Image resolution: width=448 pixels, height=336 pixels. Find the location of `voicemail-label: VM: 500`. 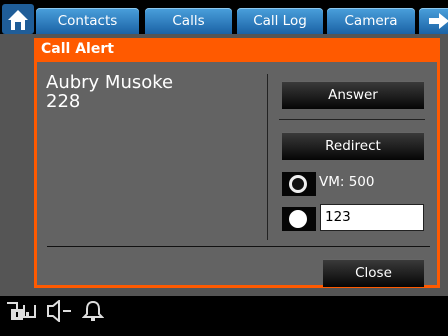

voicemail-label: VM: 500 is located at coordinates (347, 182).